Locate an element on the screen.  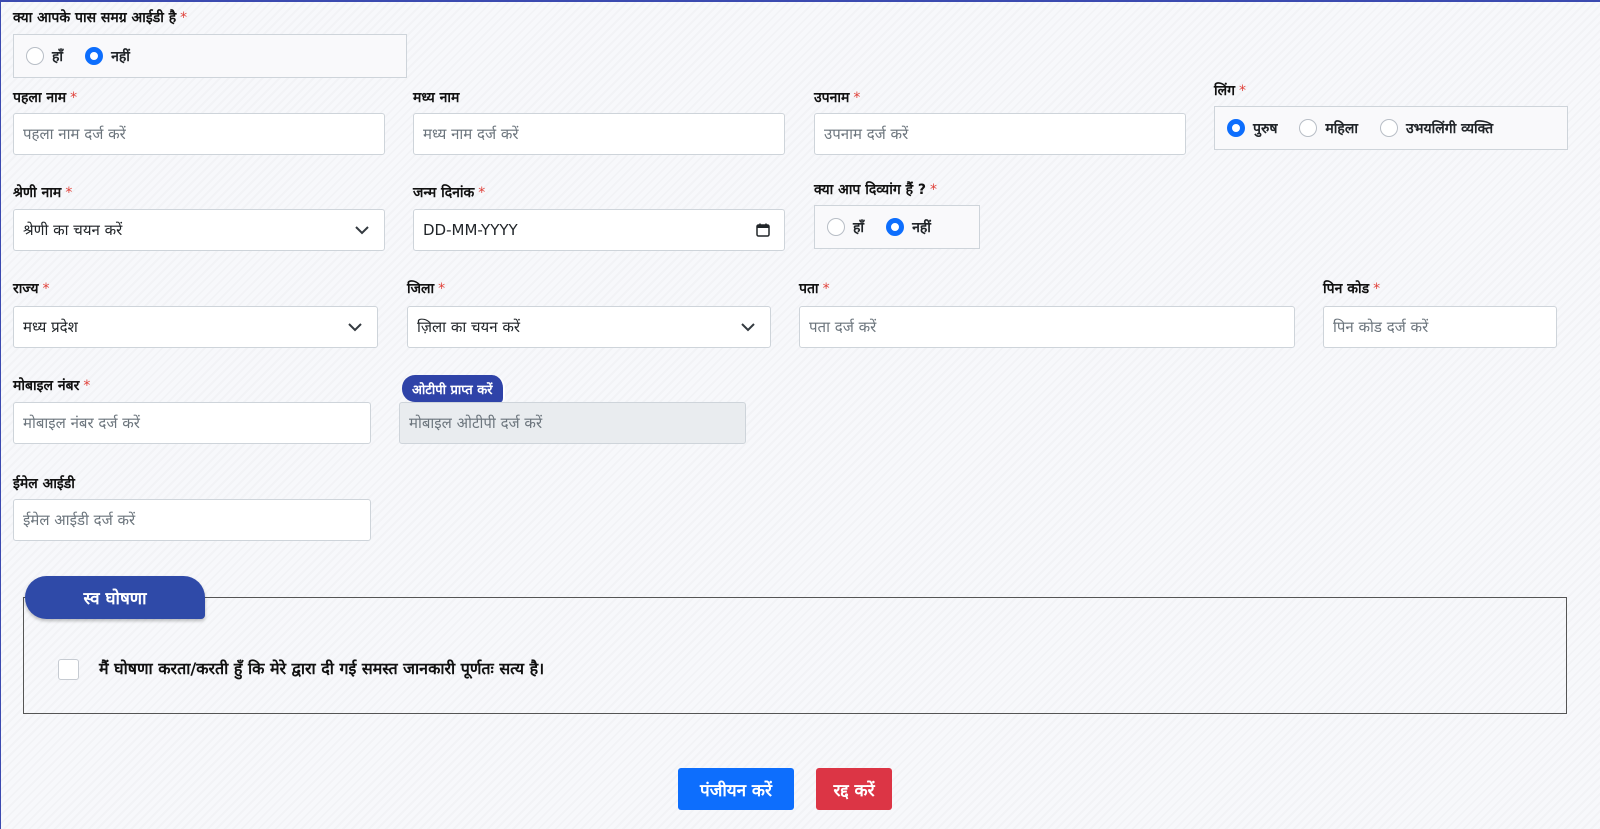
otp-input: मोबाइल ओटीपी दर्ज करें is located at coordinates (572, 423).